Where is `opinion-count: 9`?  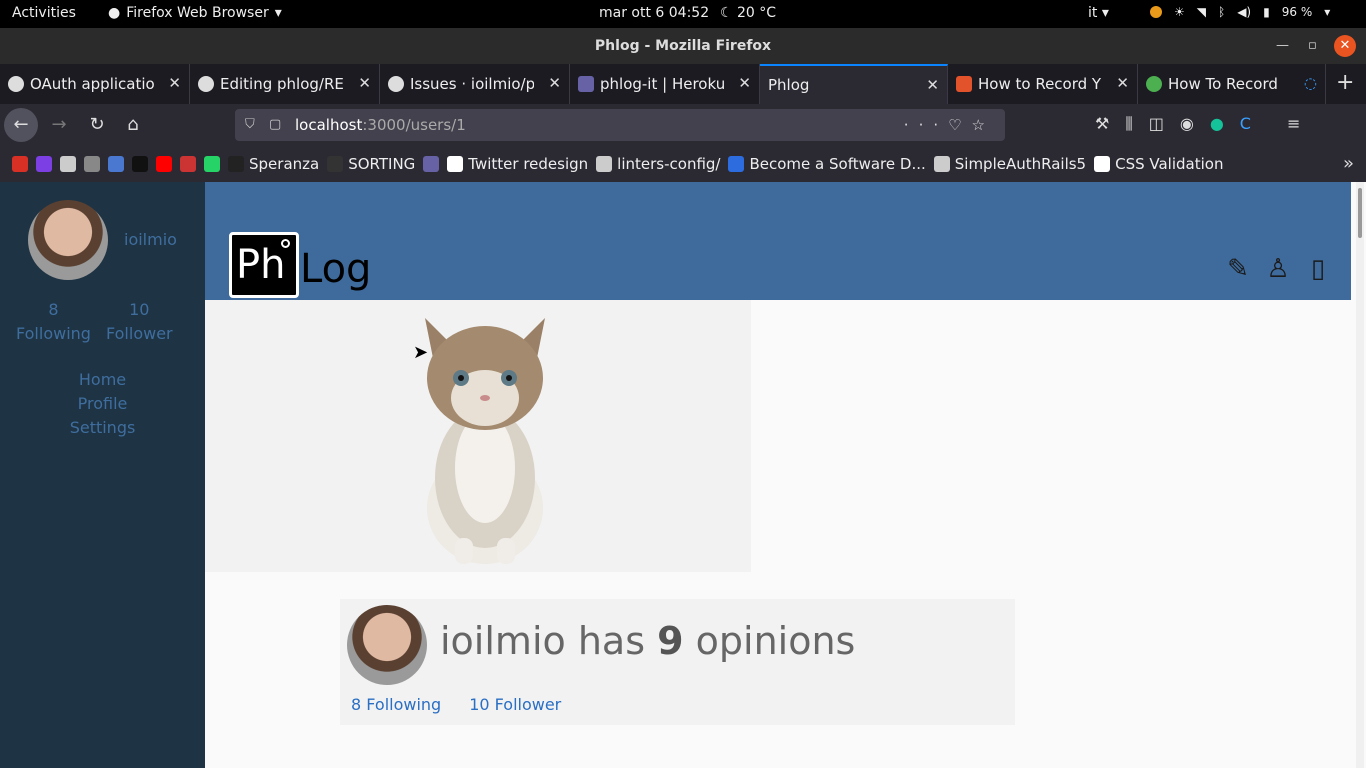 opinion-count: 9 is located at coordinates (670, 641).